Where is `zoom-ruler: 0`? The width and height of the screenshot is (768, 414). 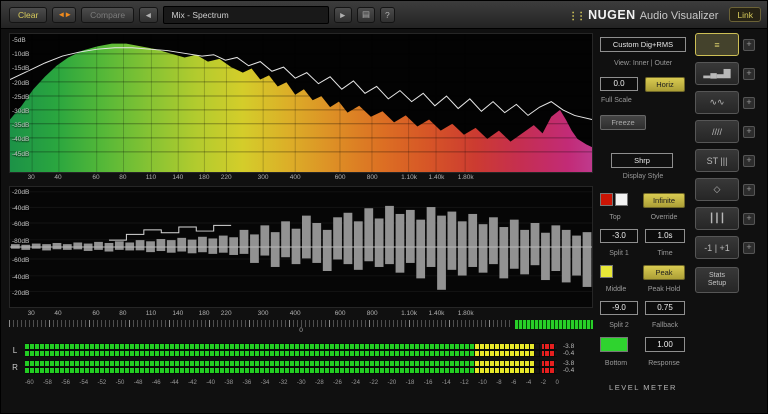
zoom-ruler: 0 is located at coordinates (301, 327).